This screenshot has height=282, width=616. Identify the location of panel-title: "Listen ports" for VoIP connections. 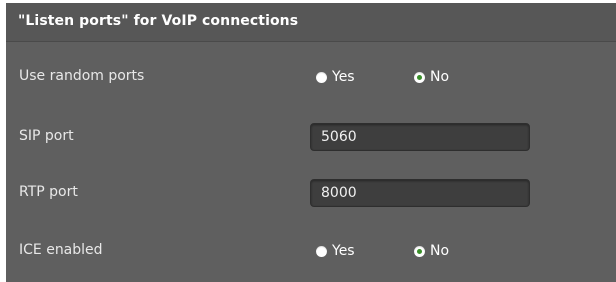
(158, 21).